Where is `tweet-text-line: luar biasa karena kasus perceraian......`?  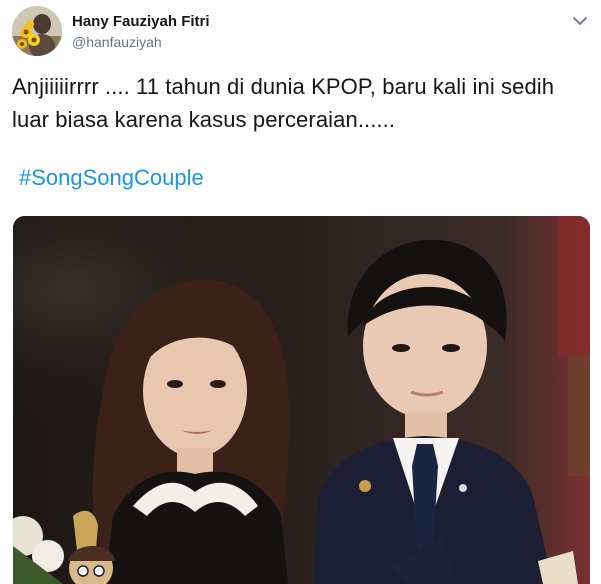
tweet-text-line: luar biasa karena kasus perceraian...... is located at coordinates (204, 119).